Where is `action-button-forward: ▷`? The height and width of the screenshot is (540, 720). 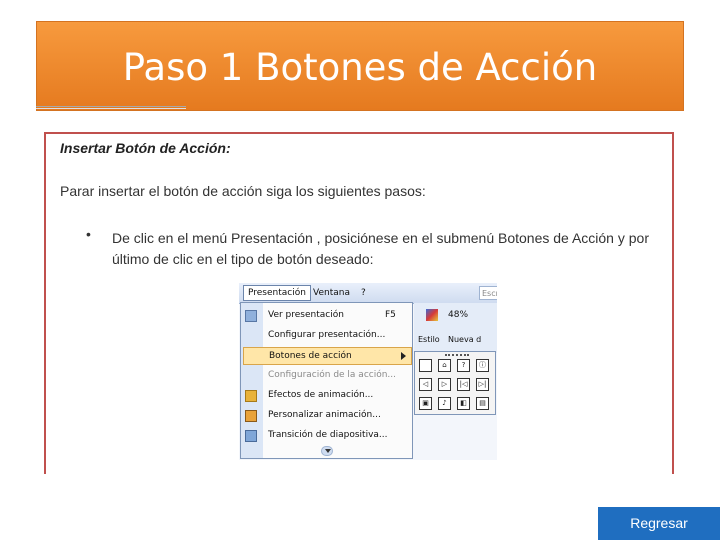
action-button-forward: ▷ is located at coordinates (444, 384).